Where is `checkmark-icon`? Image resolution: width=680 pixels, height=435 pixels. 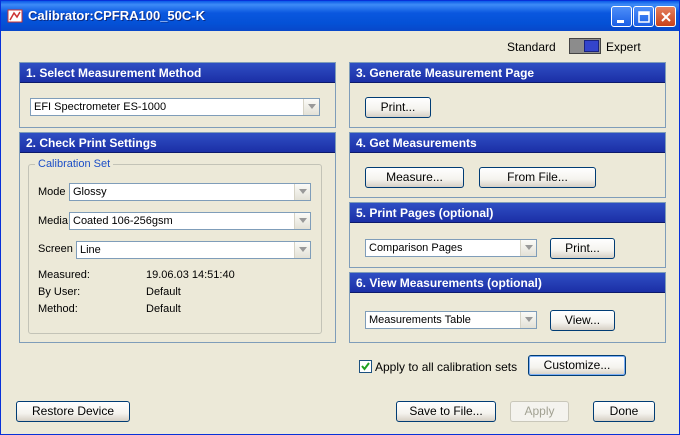
checkmark-icon is located at coordinates (365, 366).